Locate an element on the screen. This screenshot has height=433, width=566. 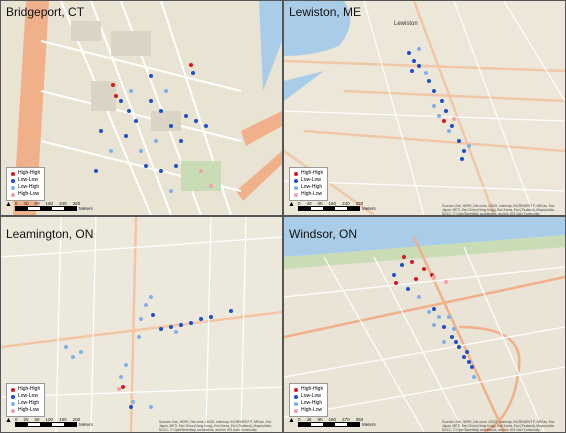
panel-title: Windsor, ON is located at coordinates (323, 234).